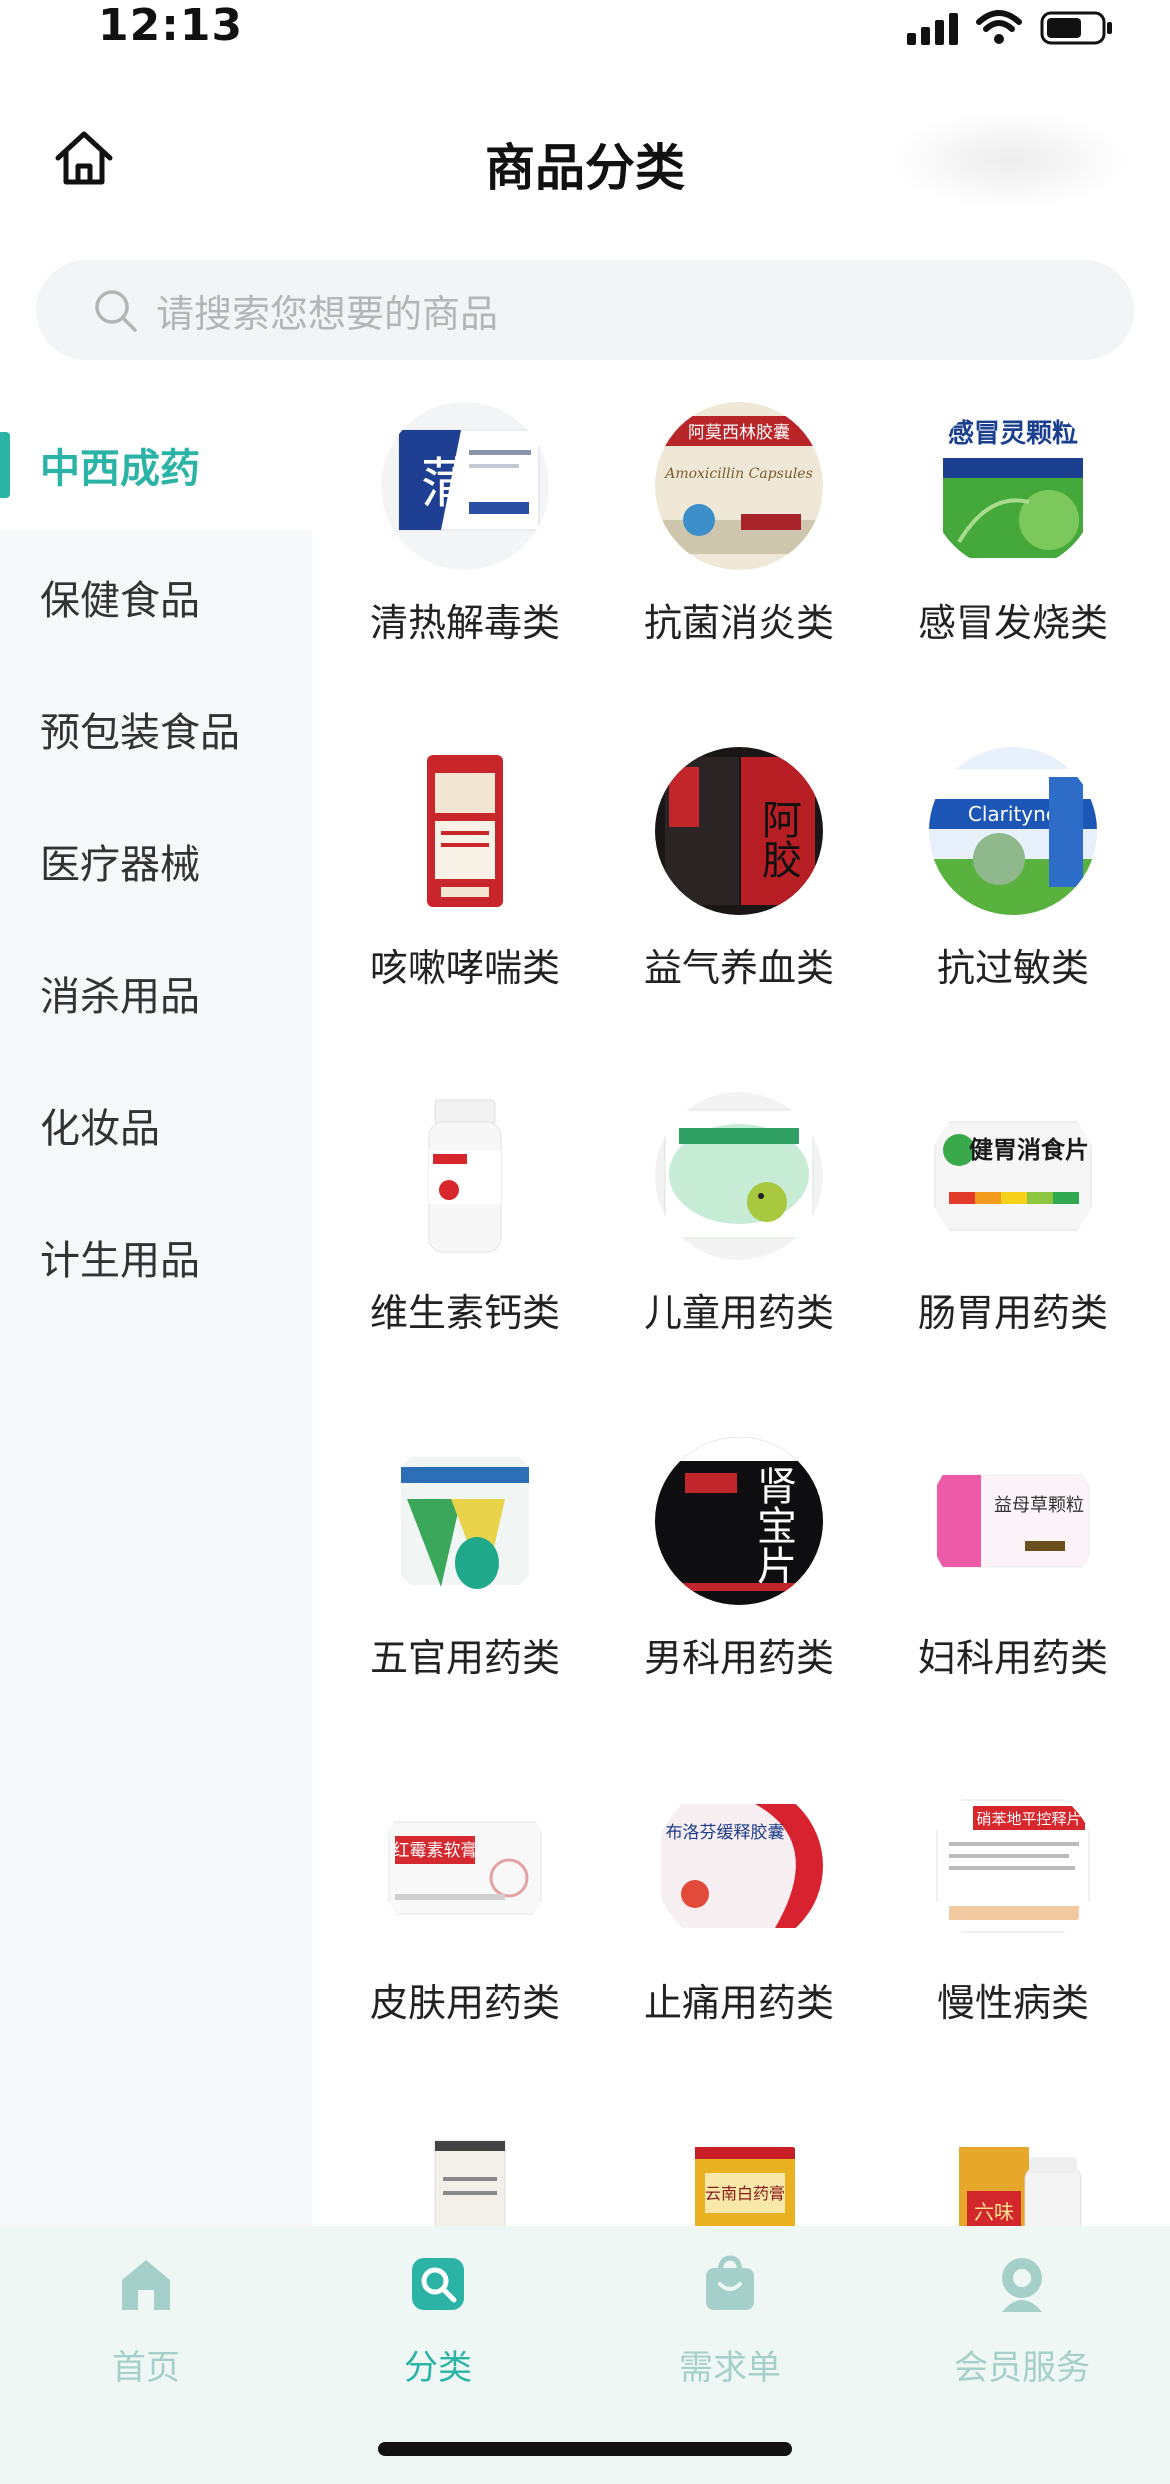 This screenshot has width=1170, height=2484. What do you see at coordinates (738, 623) in the screenshot?
I see `category-label: 抗菌消炎类` at bounding box center [738, 623].